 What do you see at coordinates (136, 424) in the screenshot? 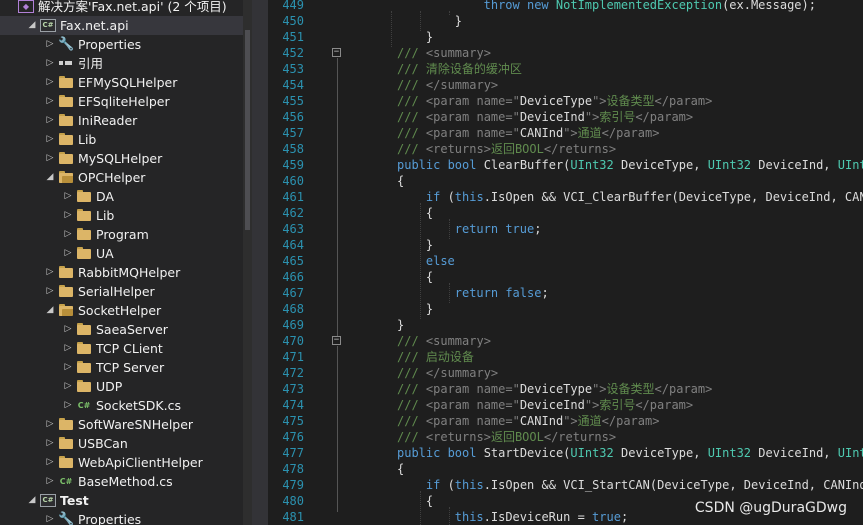
I see `tree-item-label: SoftWareSNHelper` at bounding box center [136, 424].